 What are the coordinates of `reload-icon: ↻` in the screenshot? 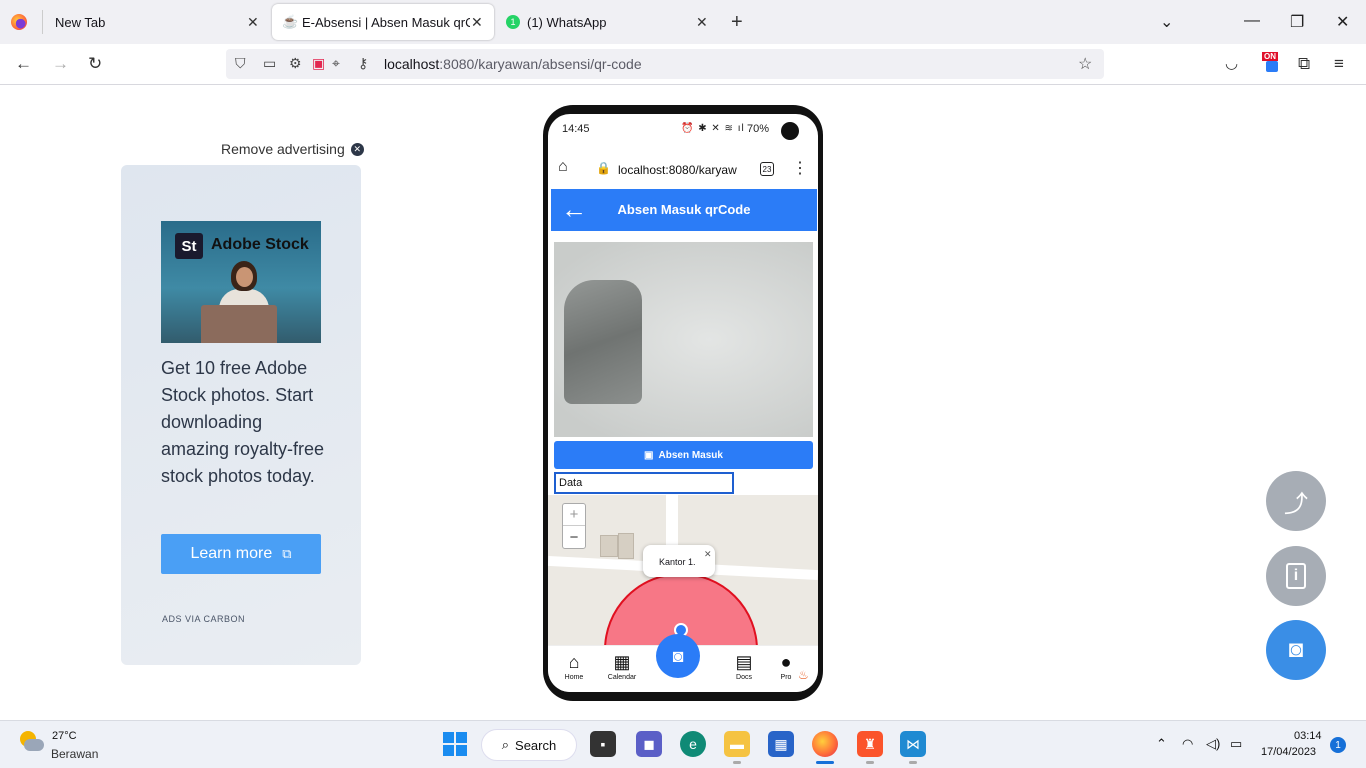 It's located at (95, 64).